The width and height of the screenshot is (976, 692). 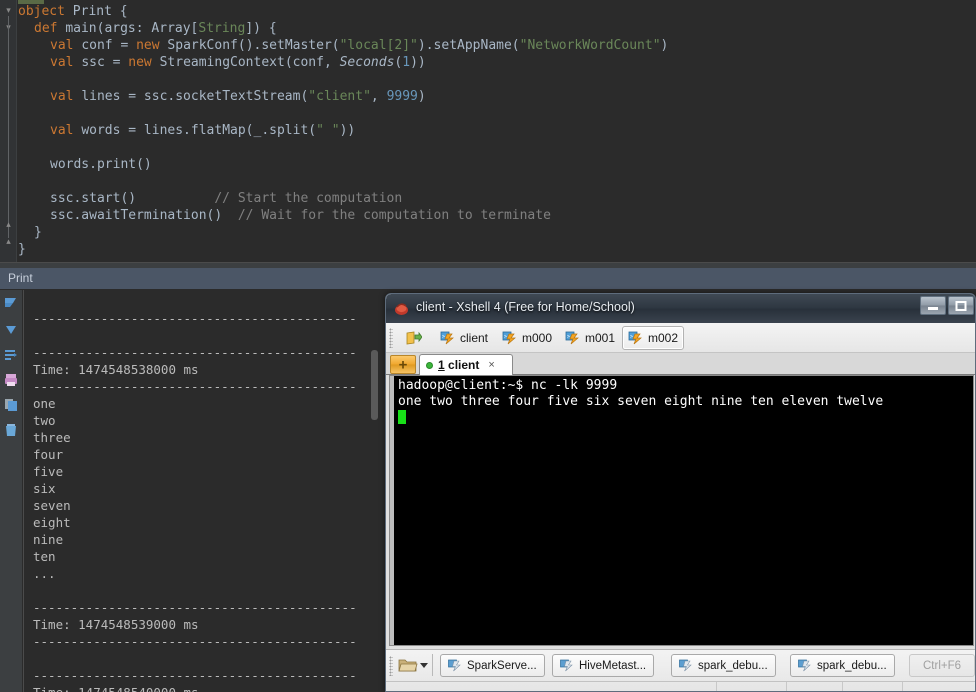 I want to click on scrollbar-thumb, so click(x=374, y=385).